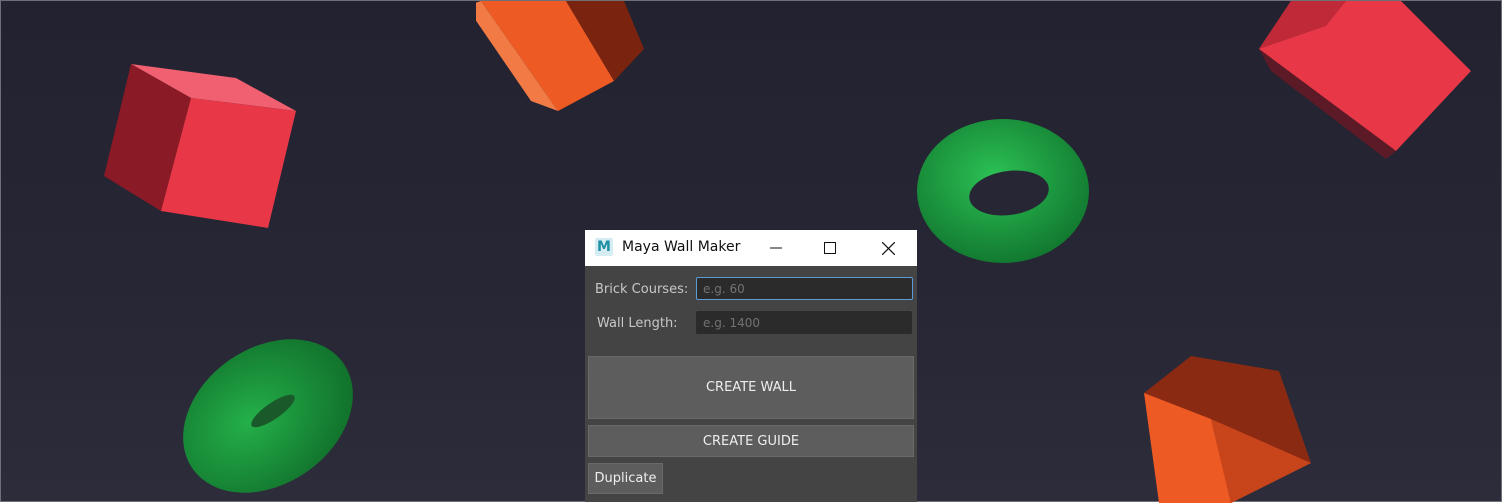 The width and height of the screenshot is (1502, 503). I want to click on wall-length-label: Wall Length:, so click(637, 323).